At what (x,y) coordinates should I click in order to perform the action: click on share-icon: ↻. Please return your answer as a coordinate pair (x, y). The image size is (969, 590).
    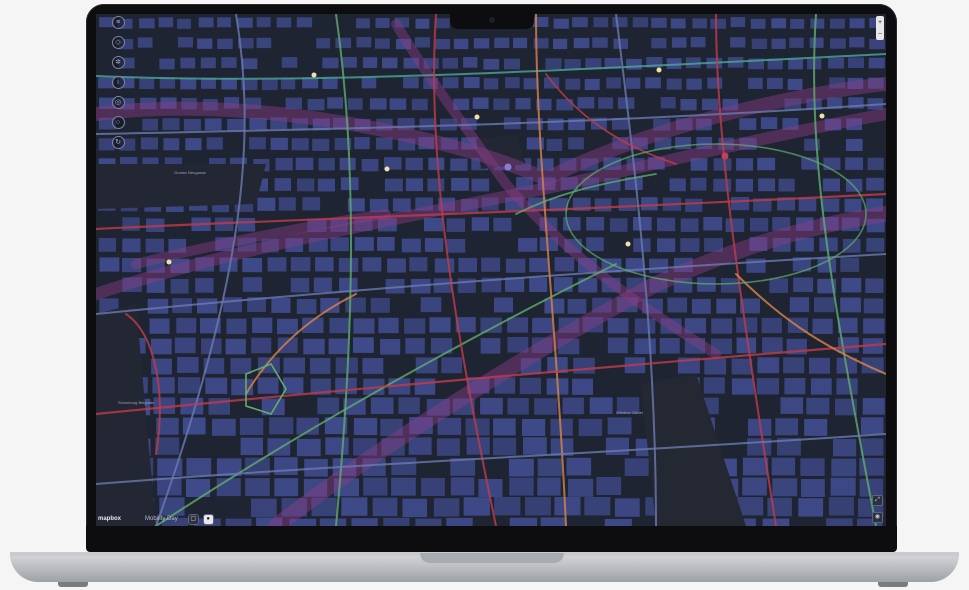
    Looking at the image, I should click on (118, 142).